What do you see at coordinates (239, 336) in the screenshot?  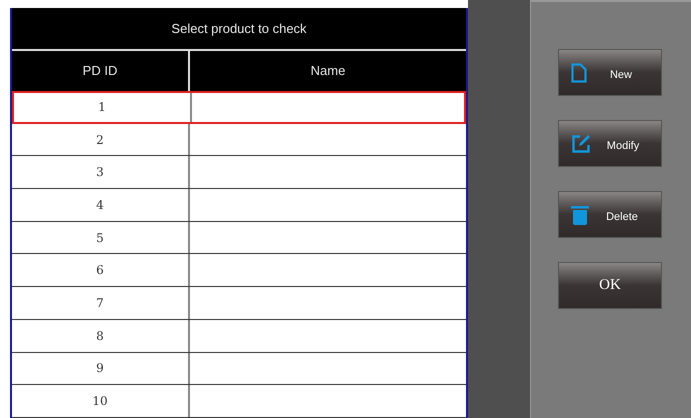 I see `table-row: 8` at bounding box center [239, 336].